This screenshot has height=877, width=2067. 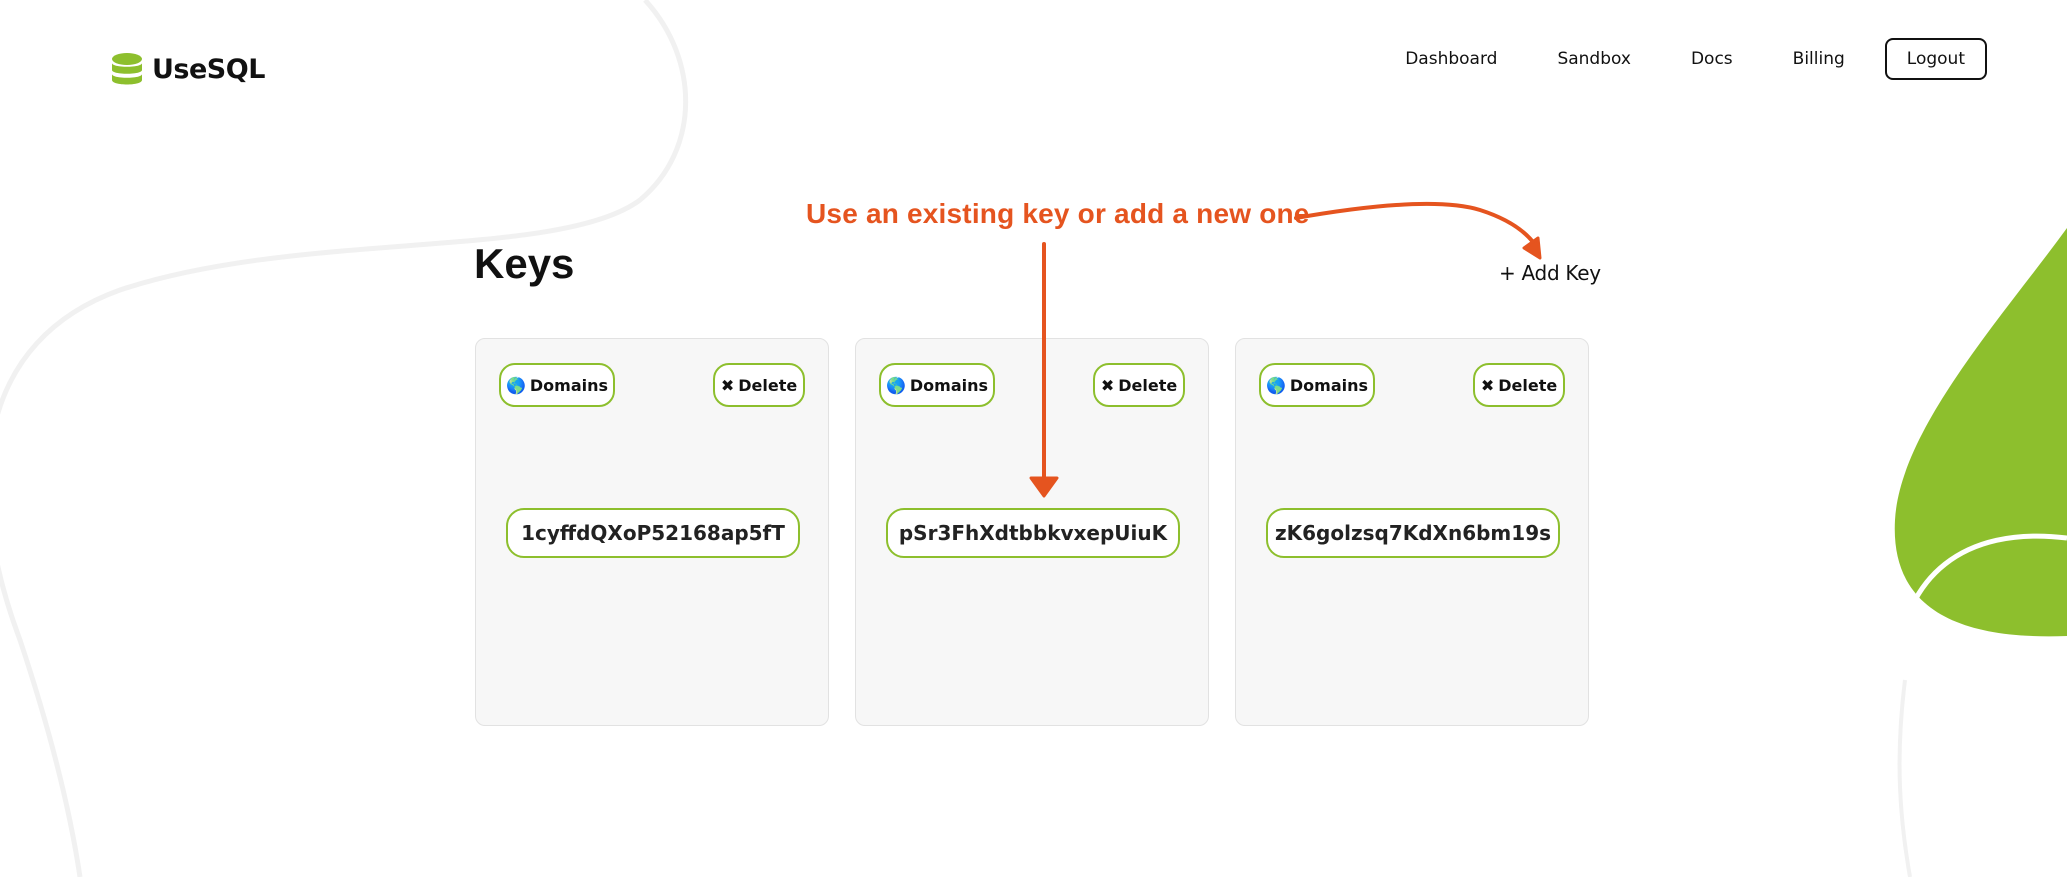 I want to click on add-key-button: + Add Key, so click(x=1550, y=273).